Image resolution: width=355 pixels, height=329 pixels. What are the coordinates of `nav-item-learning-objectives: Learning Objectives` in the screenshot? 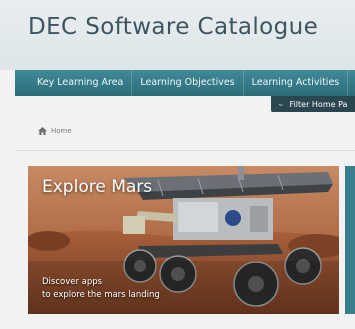 It's located at (188, 83).